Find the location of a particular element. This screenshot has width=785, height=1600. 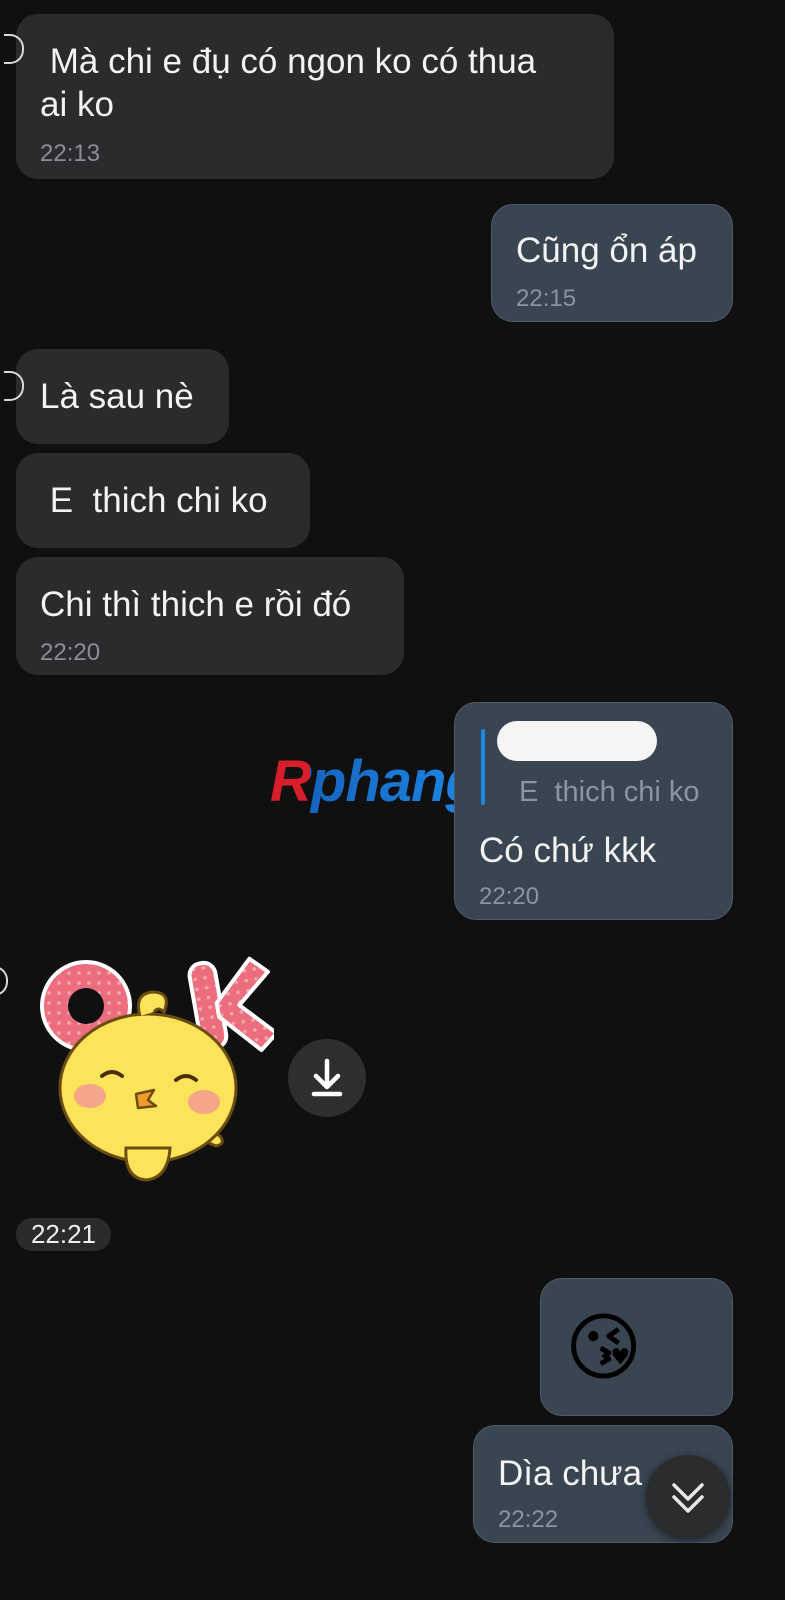

sent-message: Cũng ổn áp 22:15 is located at coordinates (612, 263).